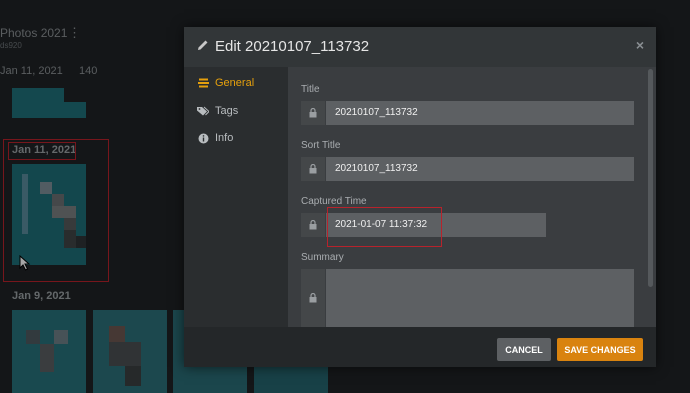 The height and width of the screenshot is (393, 690). I want to click on info-icon, so click(203, 138).